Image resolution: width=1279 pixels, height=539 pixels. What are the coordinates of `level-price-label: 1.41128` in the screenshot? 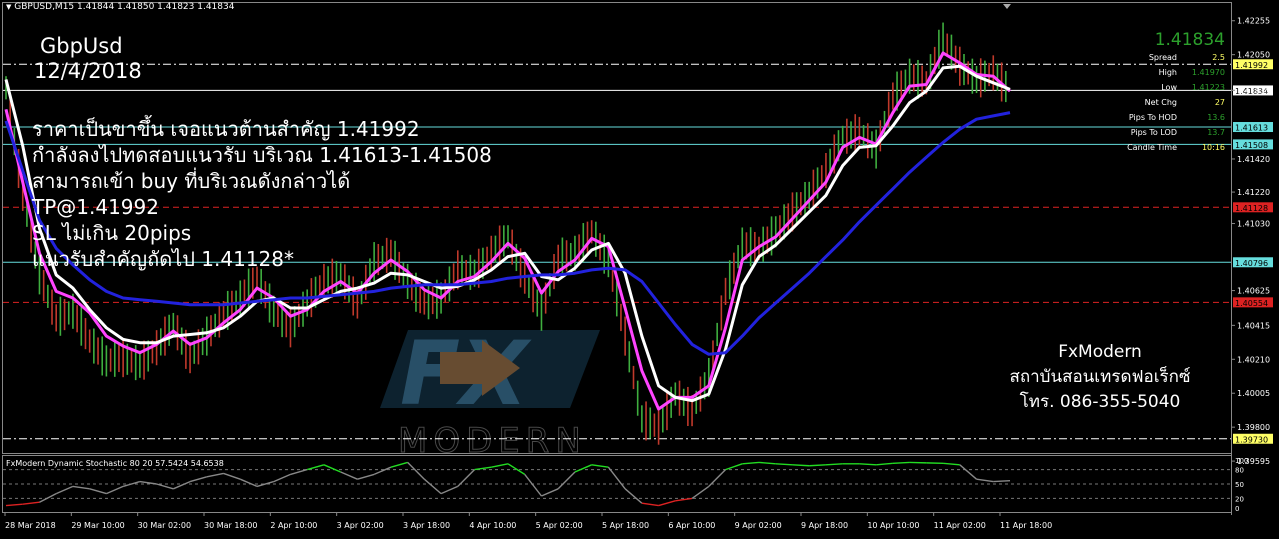 It's located at (1251, 208).